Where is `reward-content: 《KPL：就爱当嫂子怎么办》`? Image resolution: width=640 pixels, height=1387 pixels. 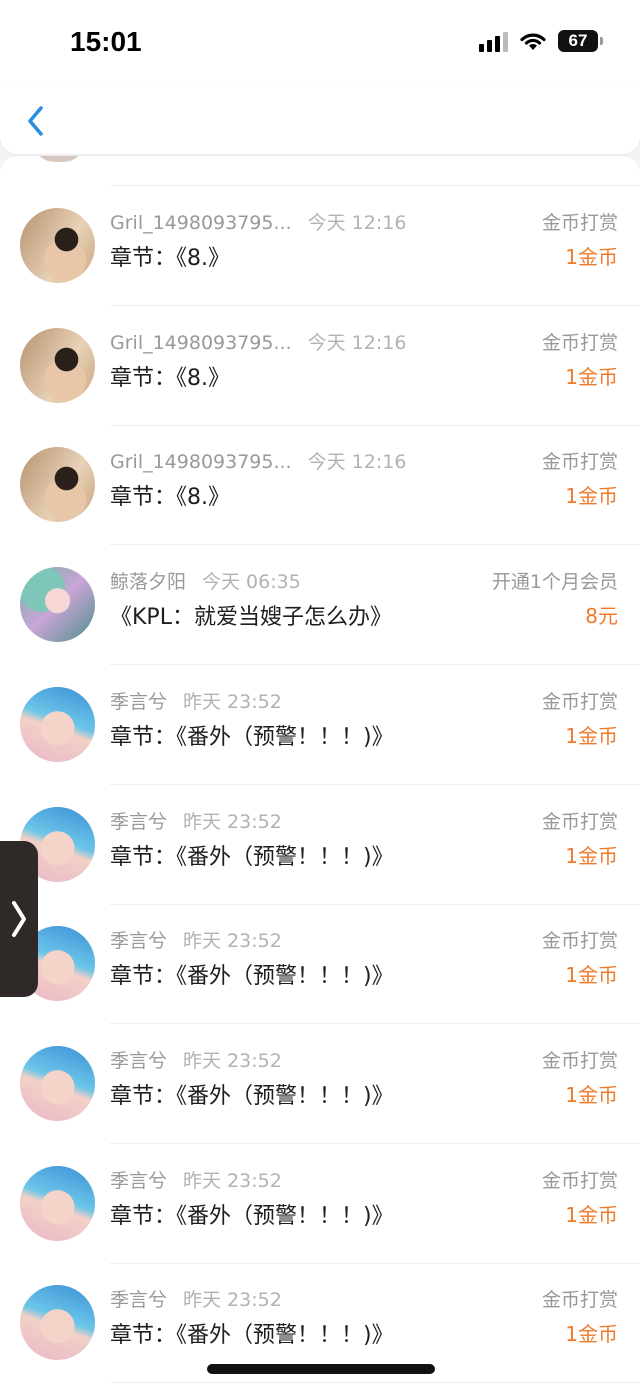 reward-content: 《KPL：就爱当嫂子怎么办》 is located at coordinates (251, 618).